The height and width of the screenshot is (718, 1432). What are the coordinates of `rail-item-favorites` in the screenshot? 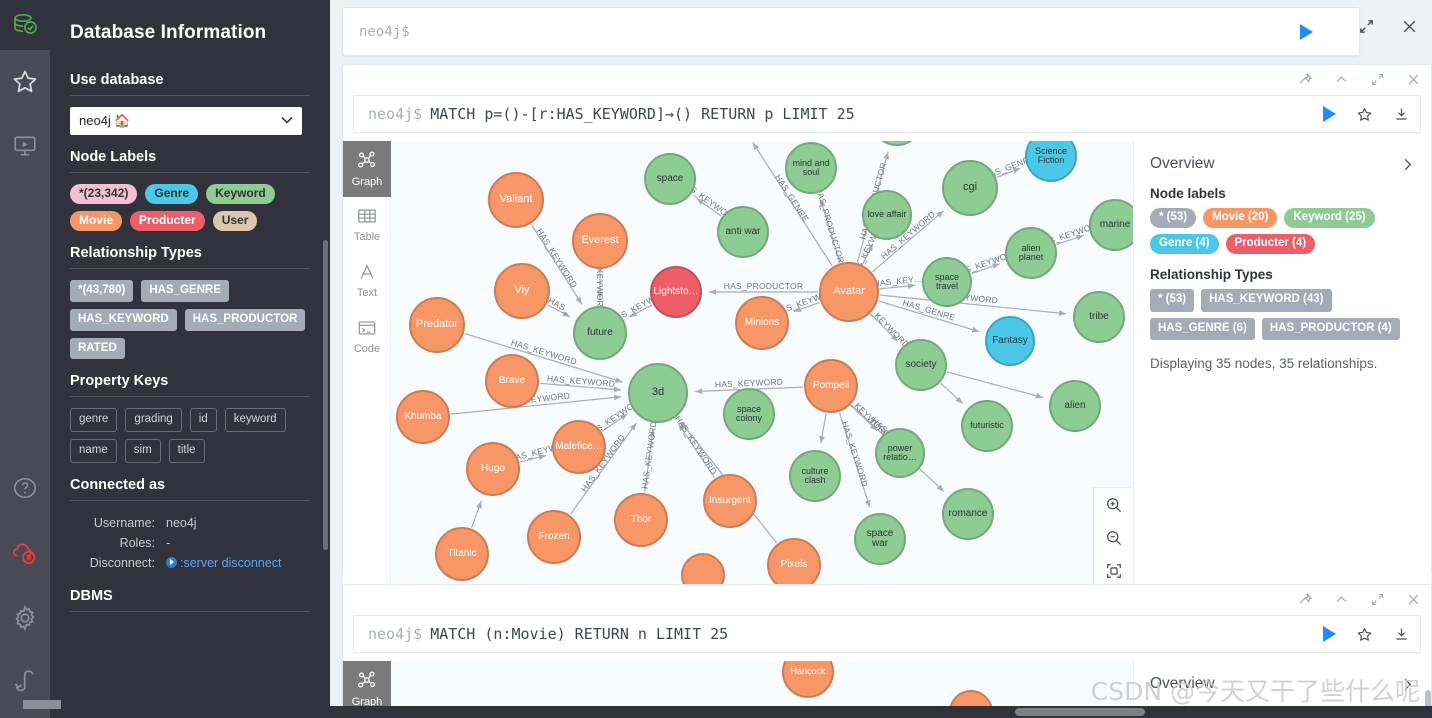 It's located at (25, 82).